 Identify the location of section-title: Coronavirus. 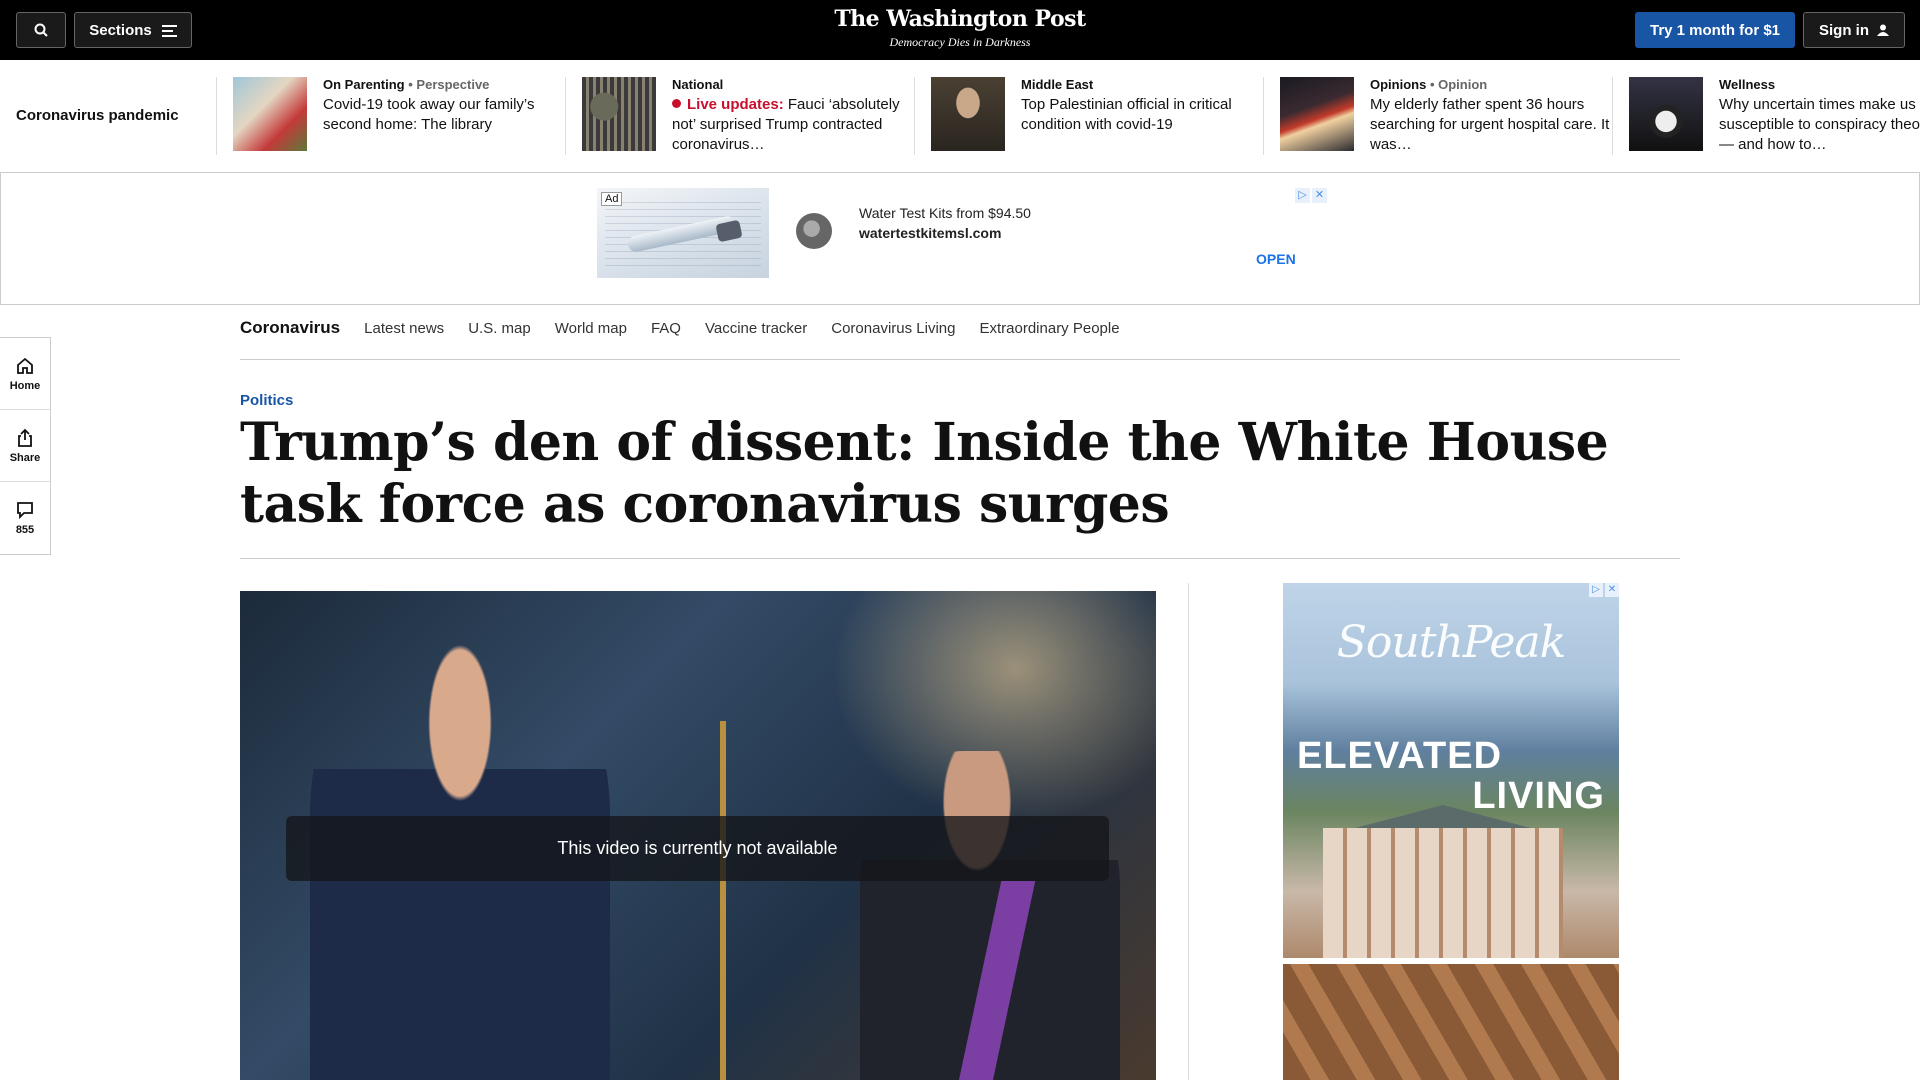
(290, 328).